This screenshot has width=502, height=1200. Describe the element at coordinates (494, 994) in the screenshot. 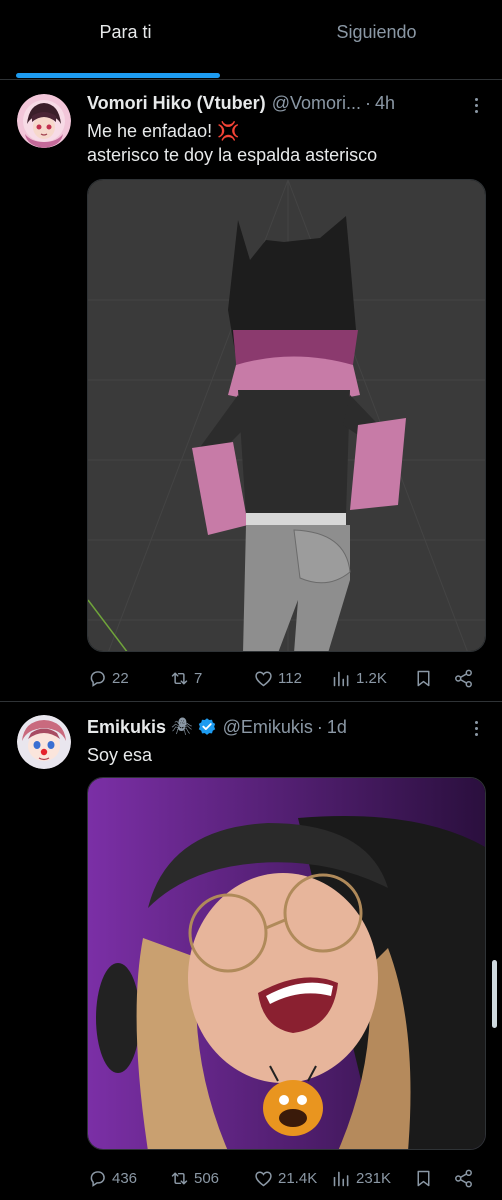

I see `scrollbar-thumb` at that location.